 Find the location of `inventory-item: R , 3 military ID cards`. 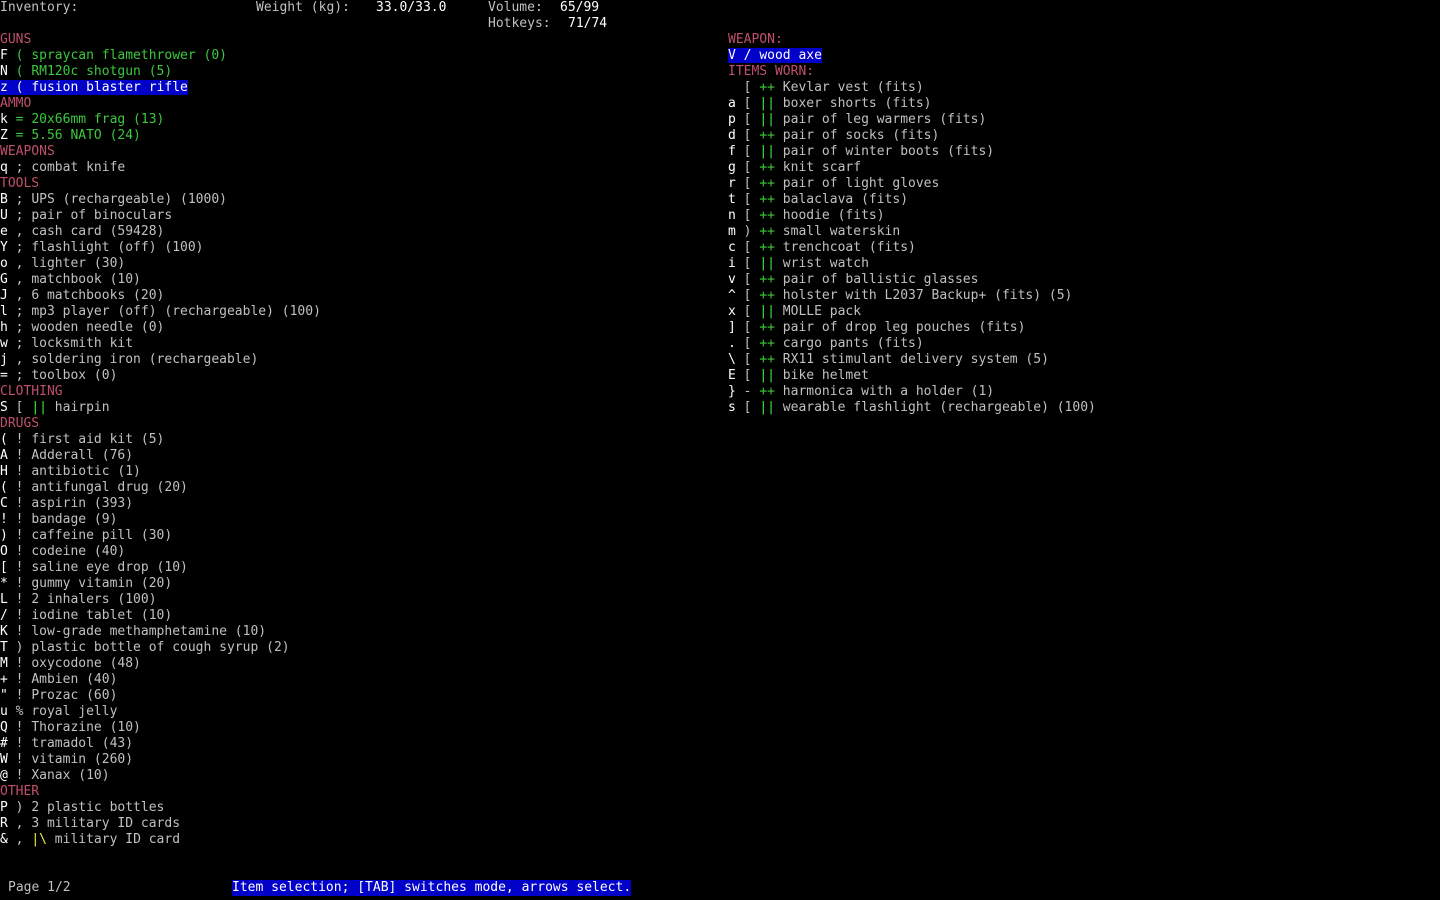

inventory-item: R , 3 military ID cards is located at coordinates (350, 824).